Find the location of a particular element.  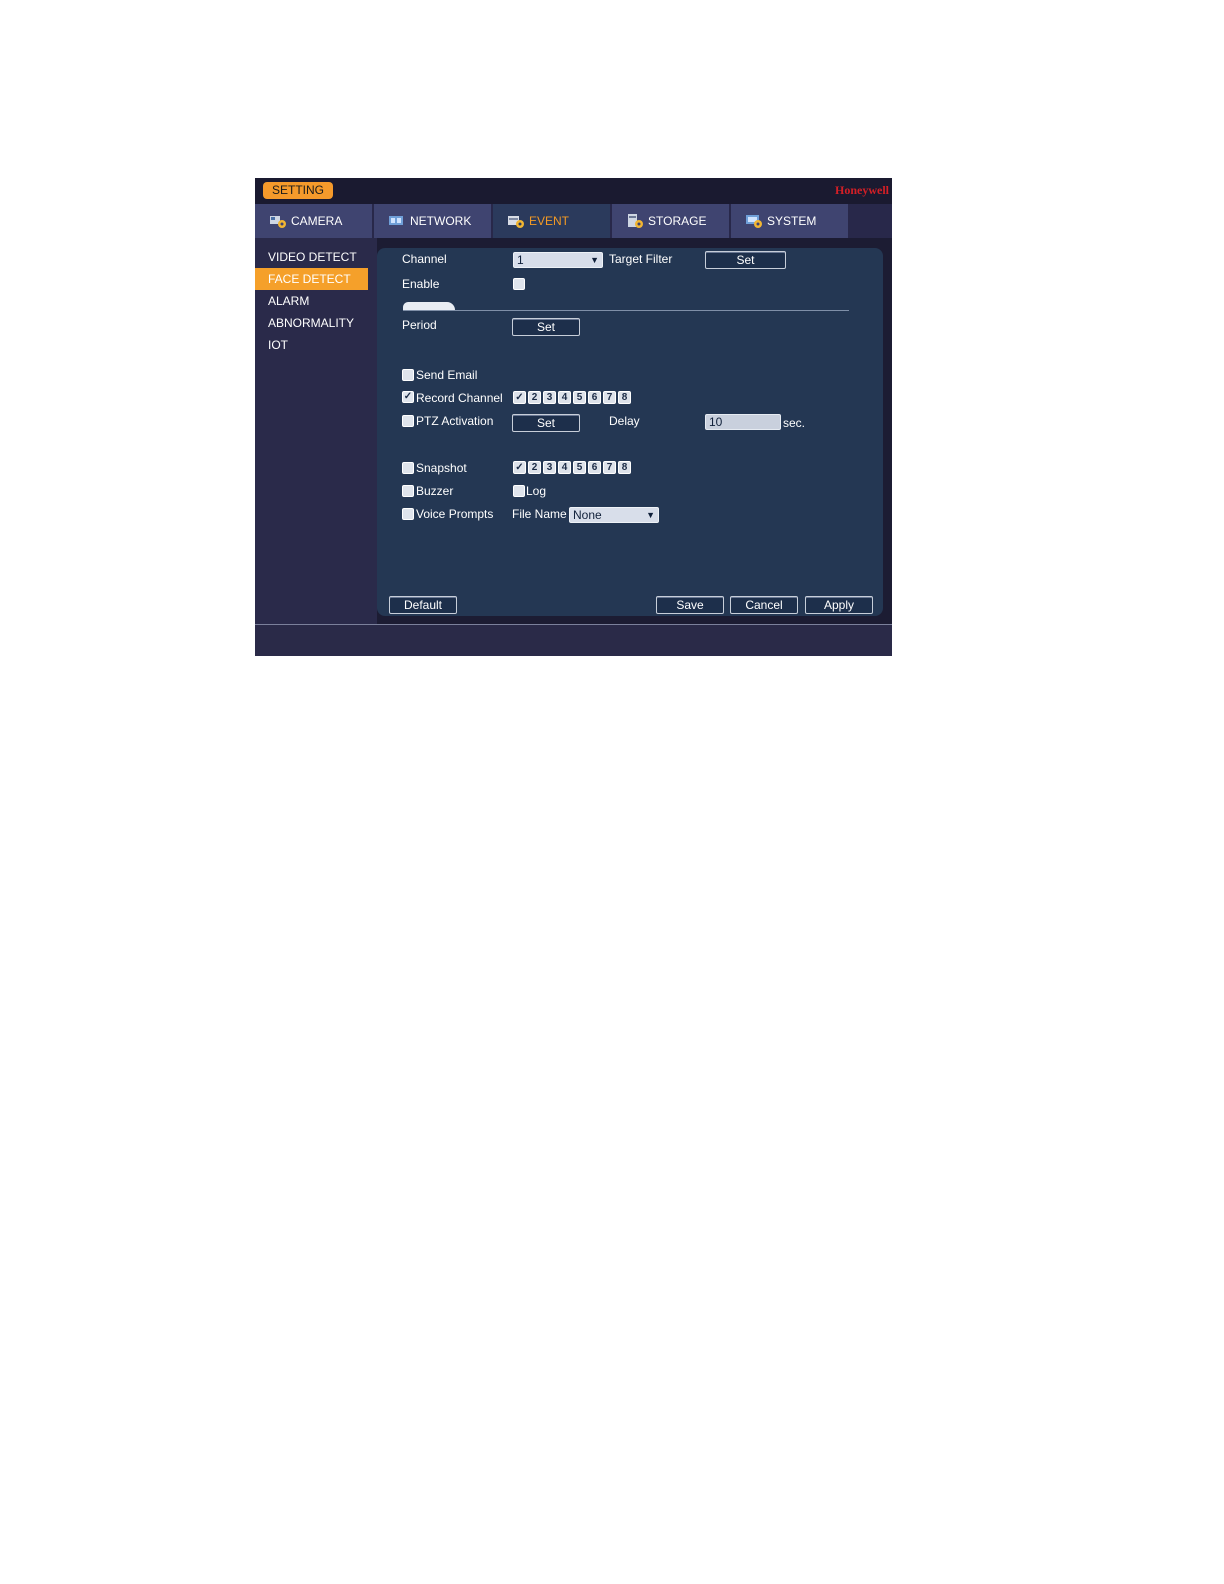

snapshot-channel-8: 8 is located at coordinates (624, 467).